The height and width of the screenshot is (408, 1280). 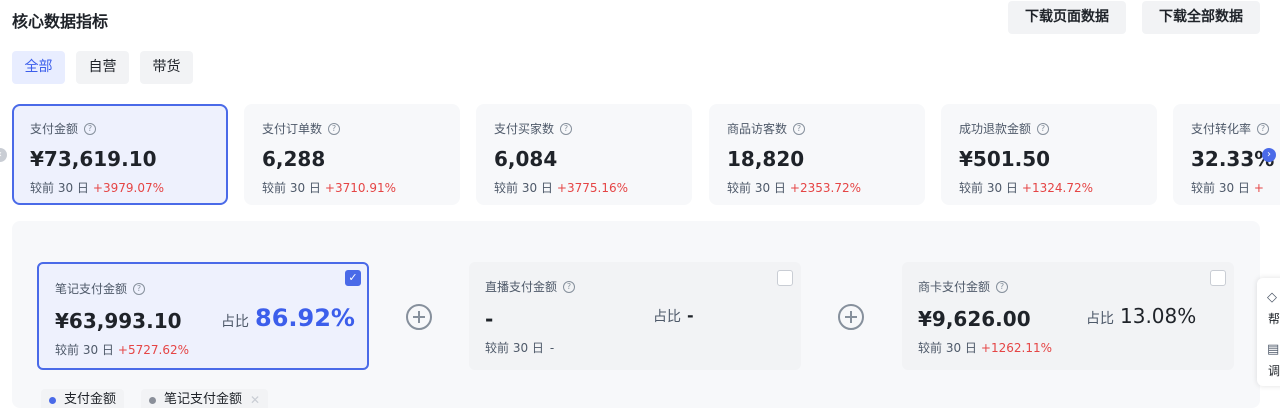 What do you see at coordinates (1158, 316) in the screenshot?
I see `ratio-value: 13.08%` at bounding box center [1158, 316].